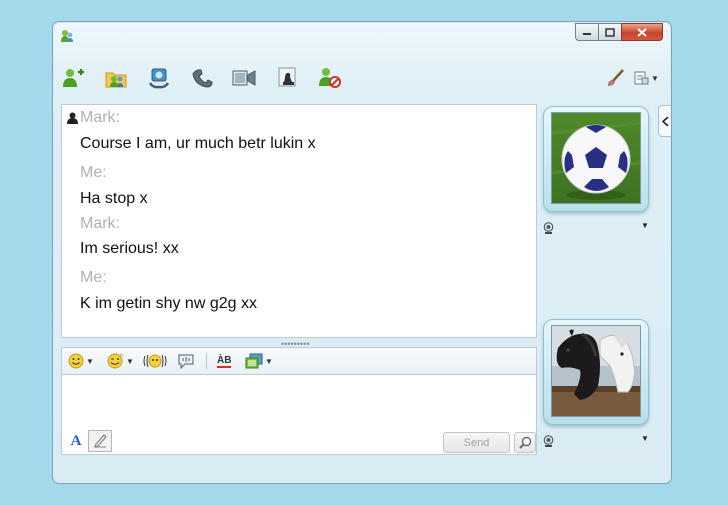 Image resolution: width=728 pixels, height=505 pixels. I want to click on wink-button: ▼, so click(120, 361).